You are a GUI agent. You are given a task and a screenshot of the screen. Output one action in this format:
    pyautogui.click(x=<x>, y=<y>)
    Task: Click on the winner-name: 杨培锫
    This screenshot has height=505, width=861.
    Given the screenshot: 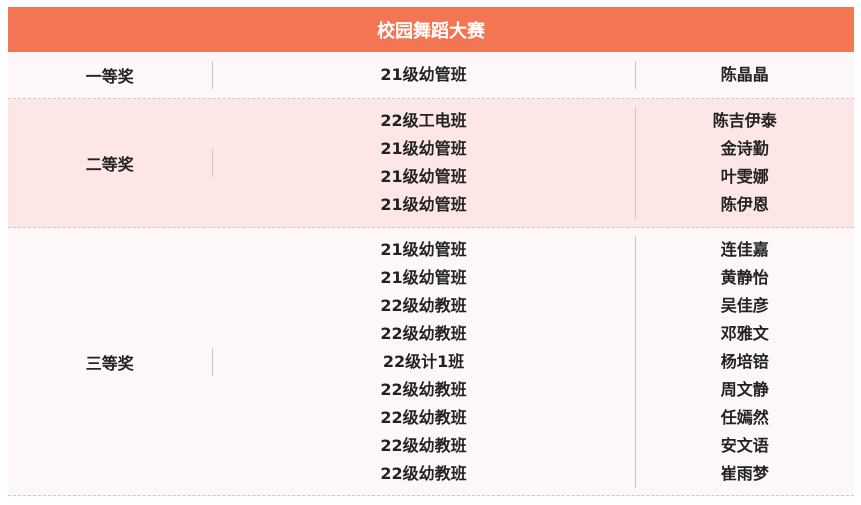 What is the action you would take?
    pyautogui.click(x=744, y=361)
    